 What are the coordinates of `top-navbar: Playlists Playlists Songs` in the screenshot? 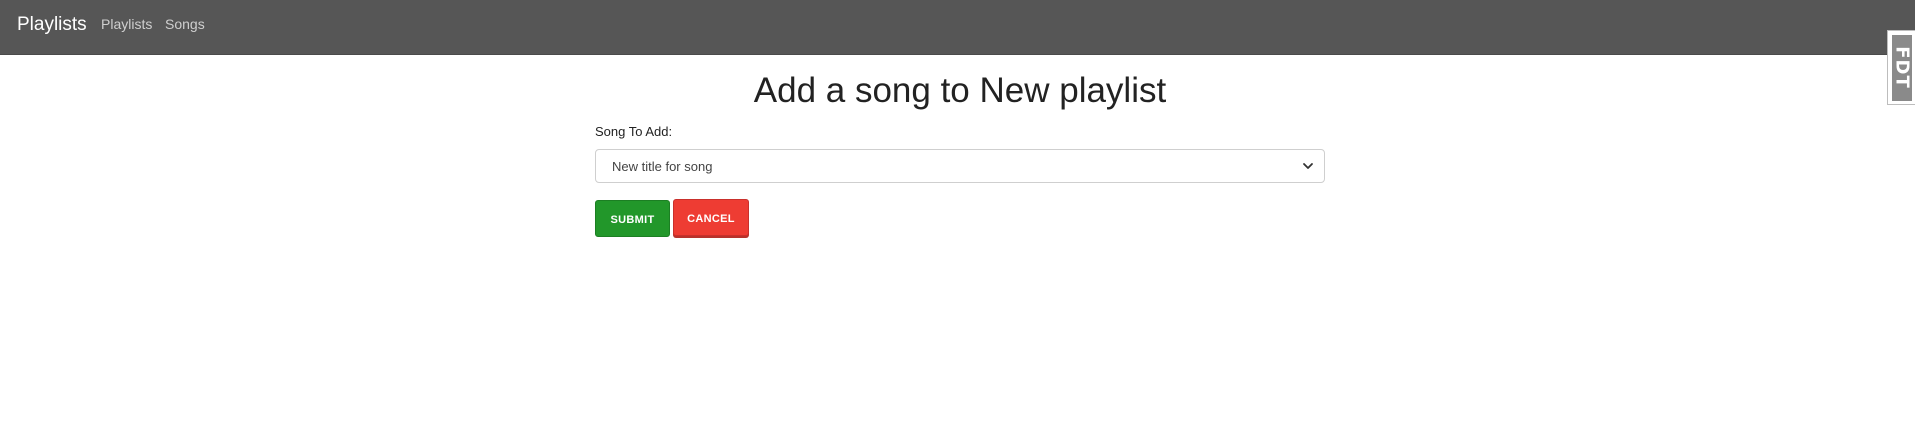 It's located at (957, 27).